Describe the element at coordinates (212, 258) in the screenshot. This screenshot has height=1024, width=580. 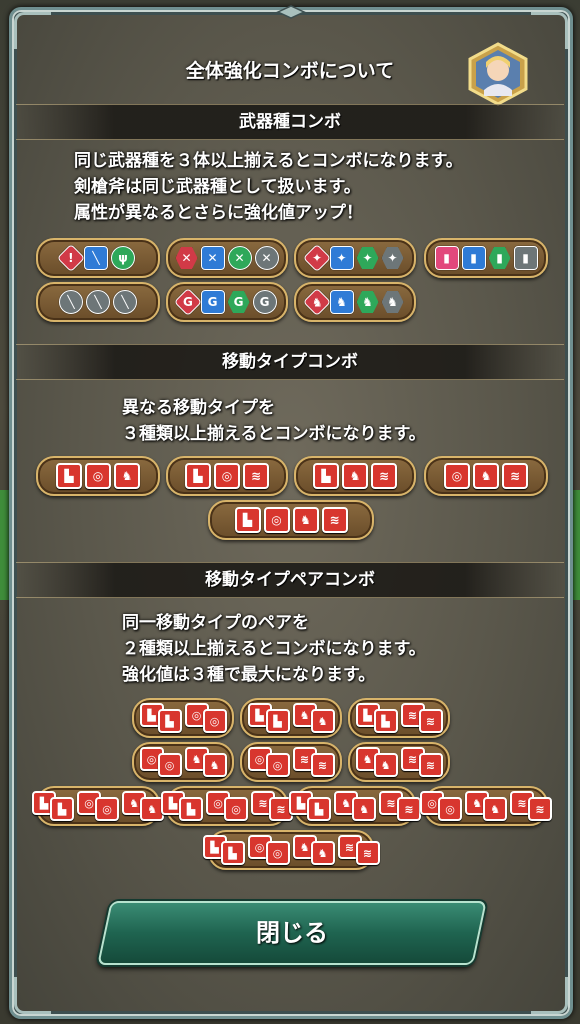
I see `bow-blue-icon: ✕` at that location.